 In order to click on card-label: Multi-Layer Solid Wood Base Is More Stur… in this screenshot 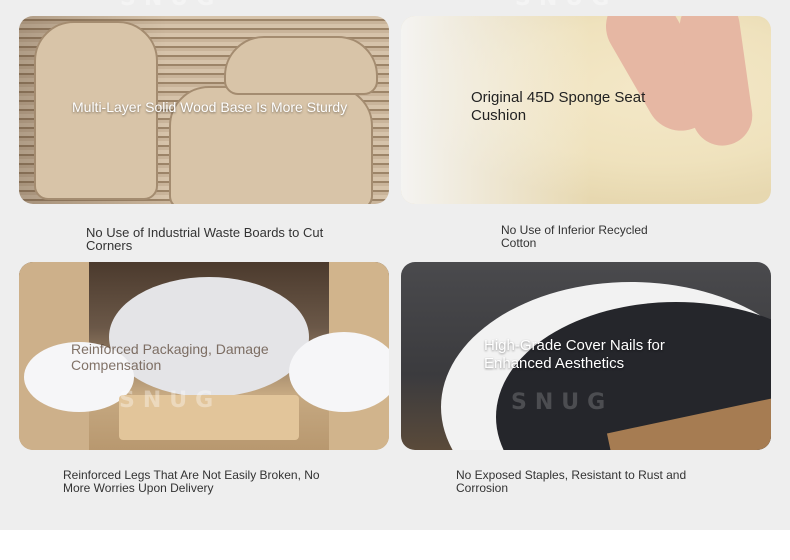, I will do `click(210, 107)`.